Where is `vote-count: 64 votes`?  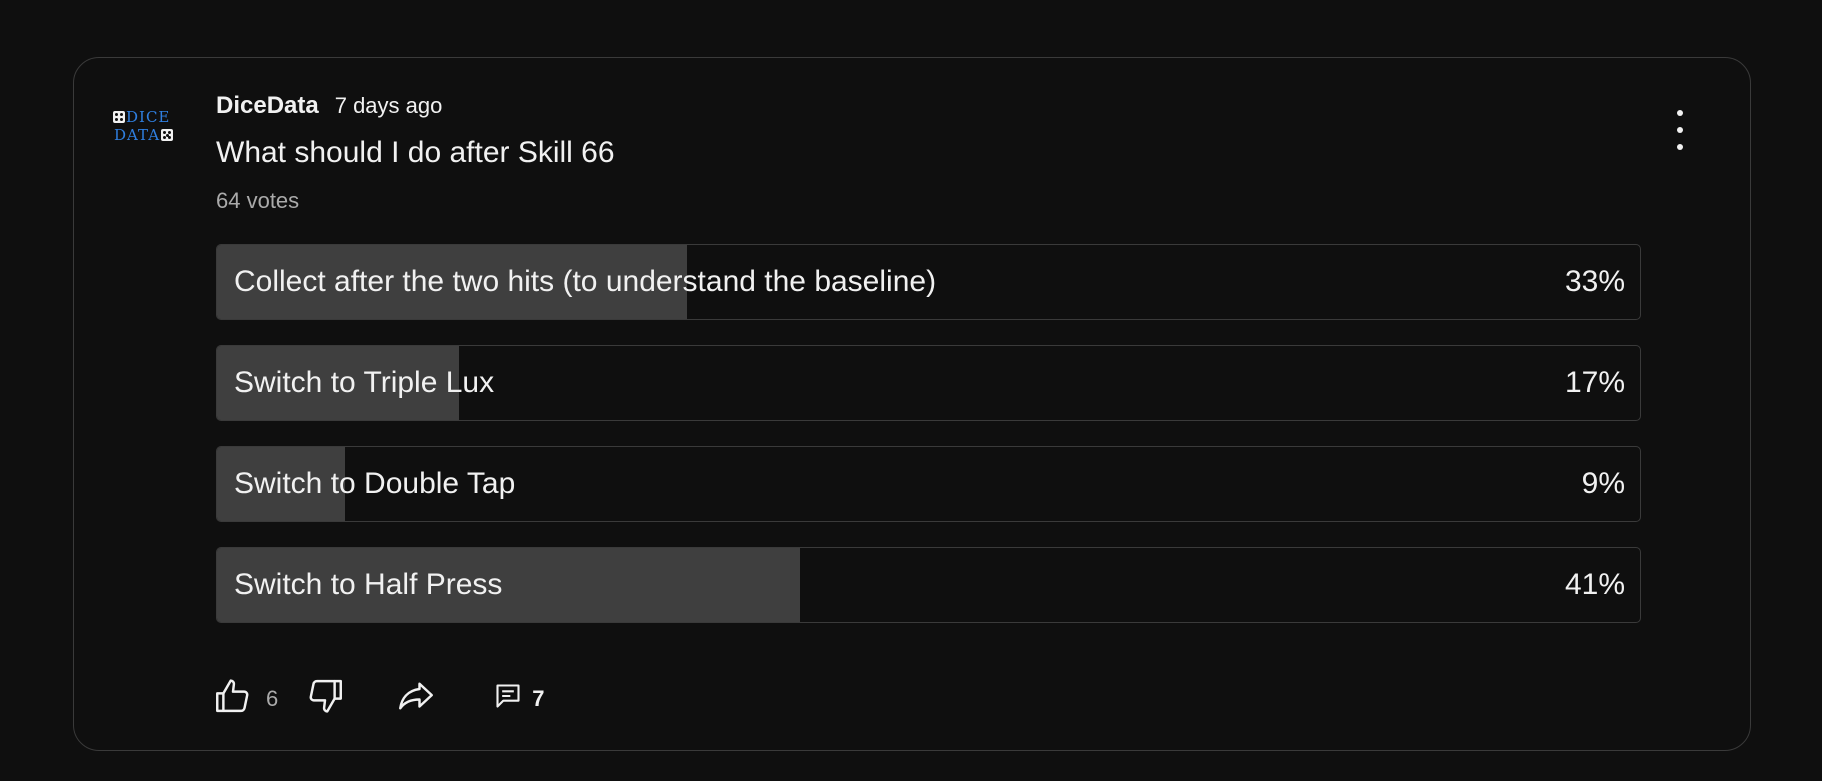
vote-count: 64 votes is located at coordinates (258, 200).